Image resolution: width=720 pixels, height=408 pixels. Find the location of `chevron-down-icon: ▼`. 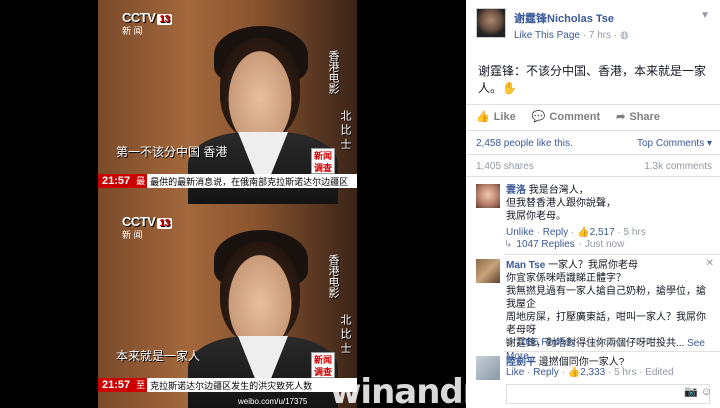

chevron-down-icon: ▼ is located at coordinates (705, 15).